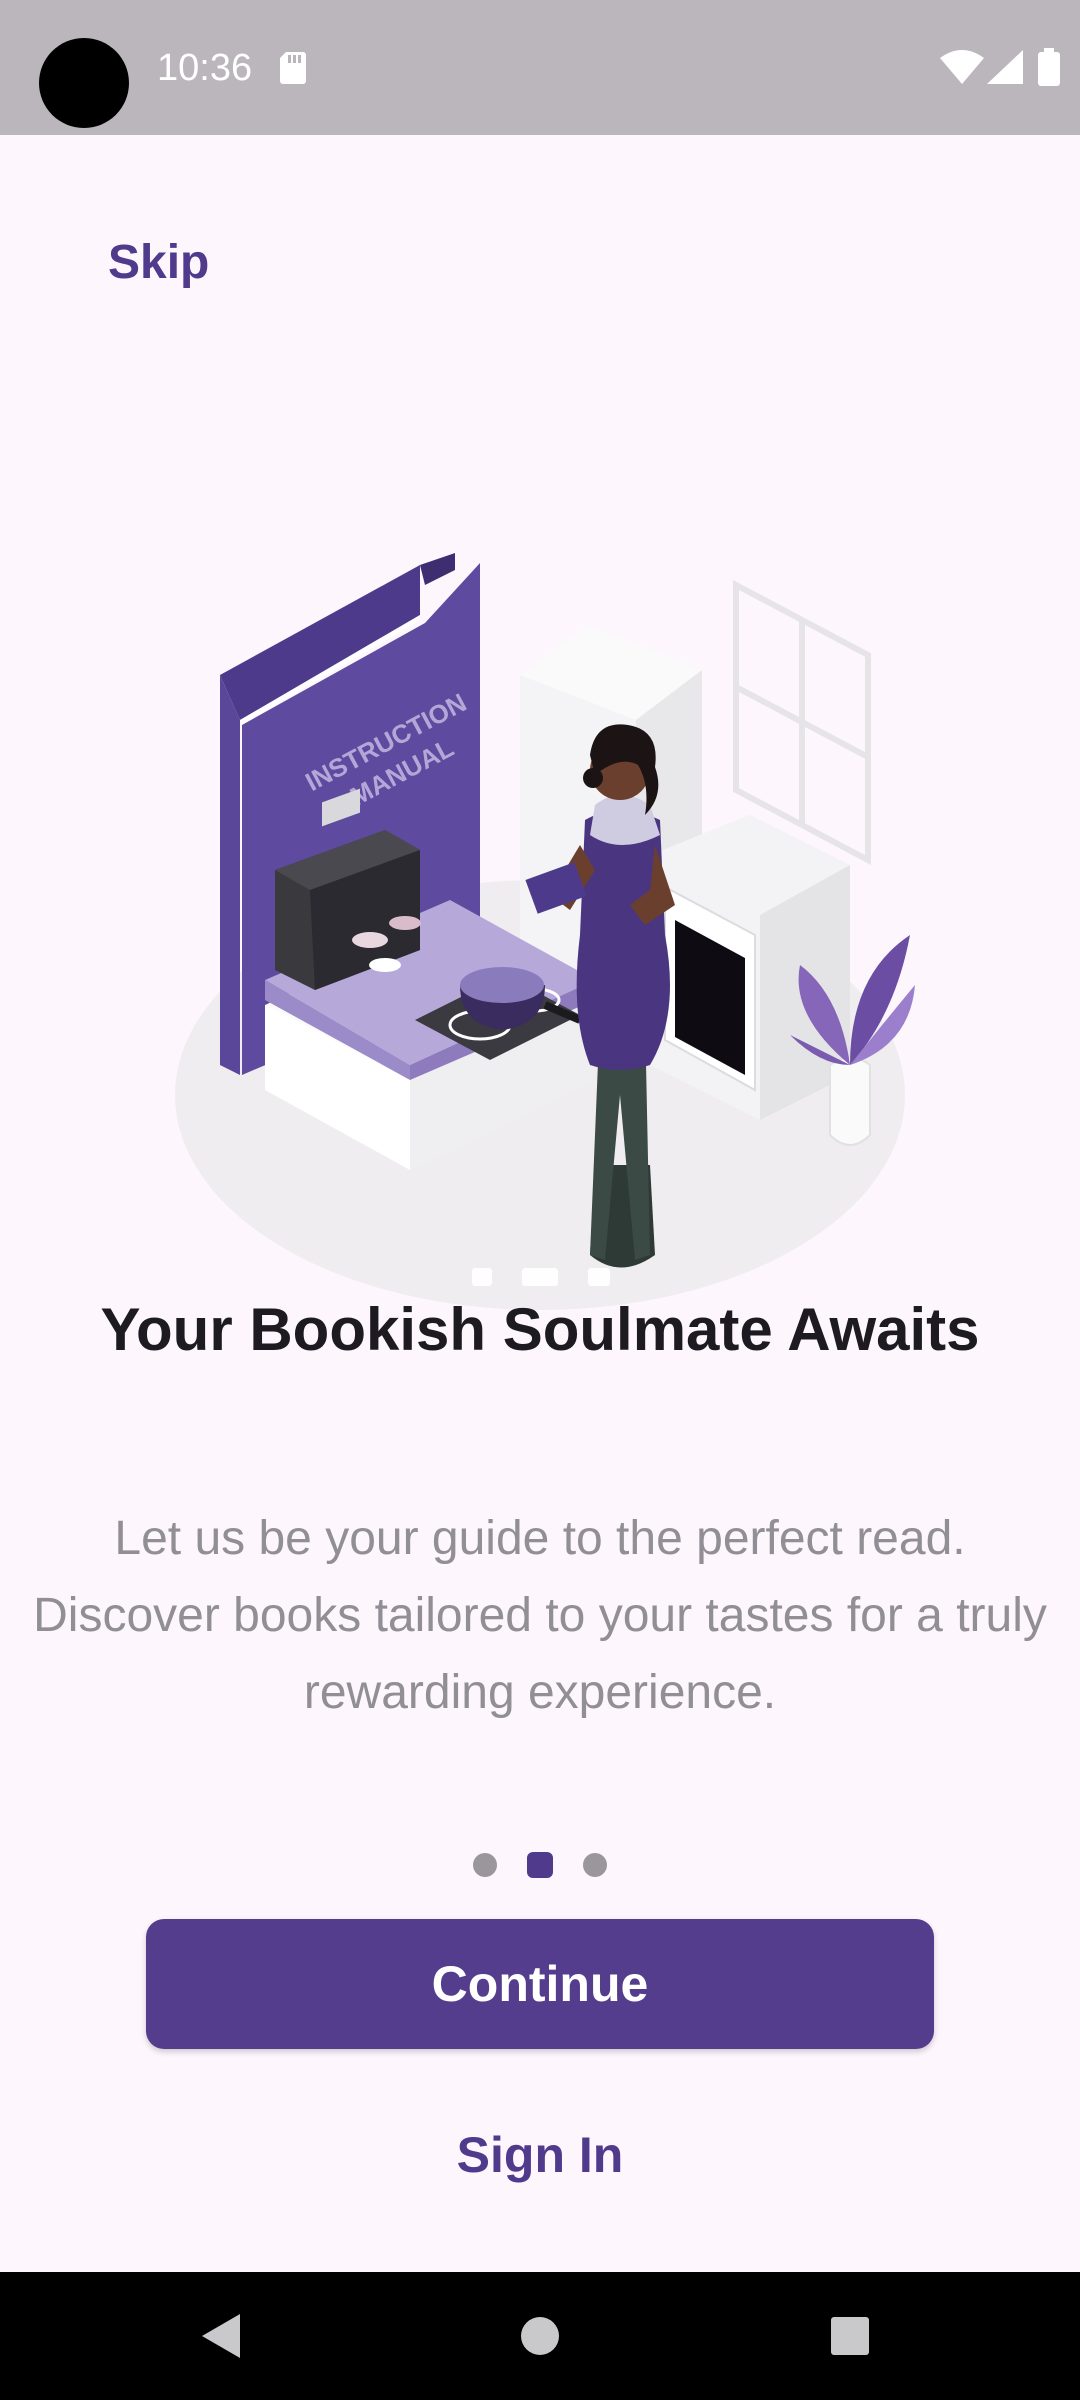  Describe the element at coordinates (540, 2155) in the screenshot. I see `sign-in-button: Sign In` at that location.